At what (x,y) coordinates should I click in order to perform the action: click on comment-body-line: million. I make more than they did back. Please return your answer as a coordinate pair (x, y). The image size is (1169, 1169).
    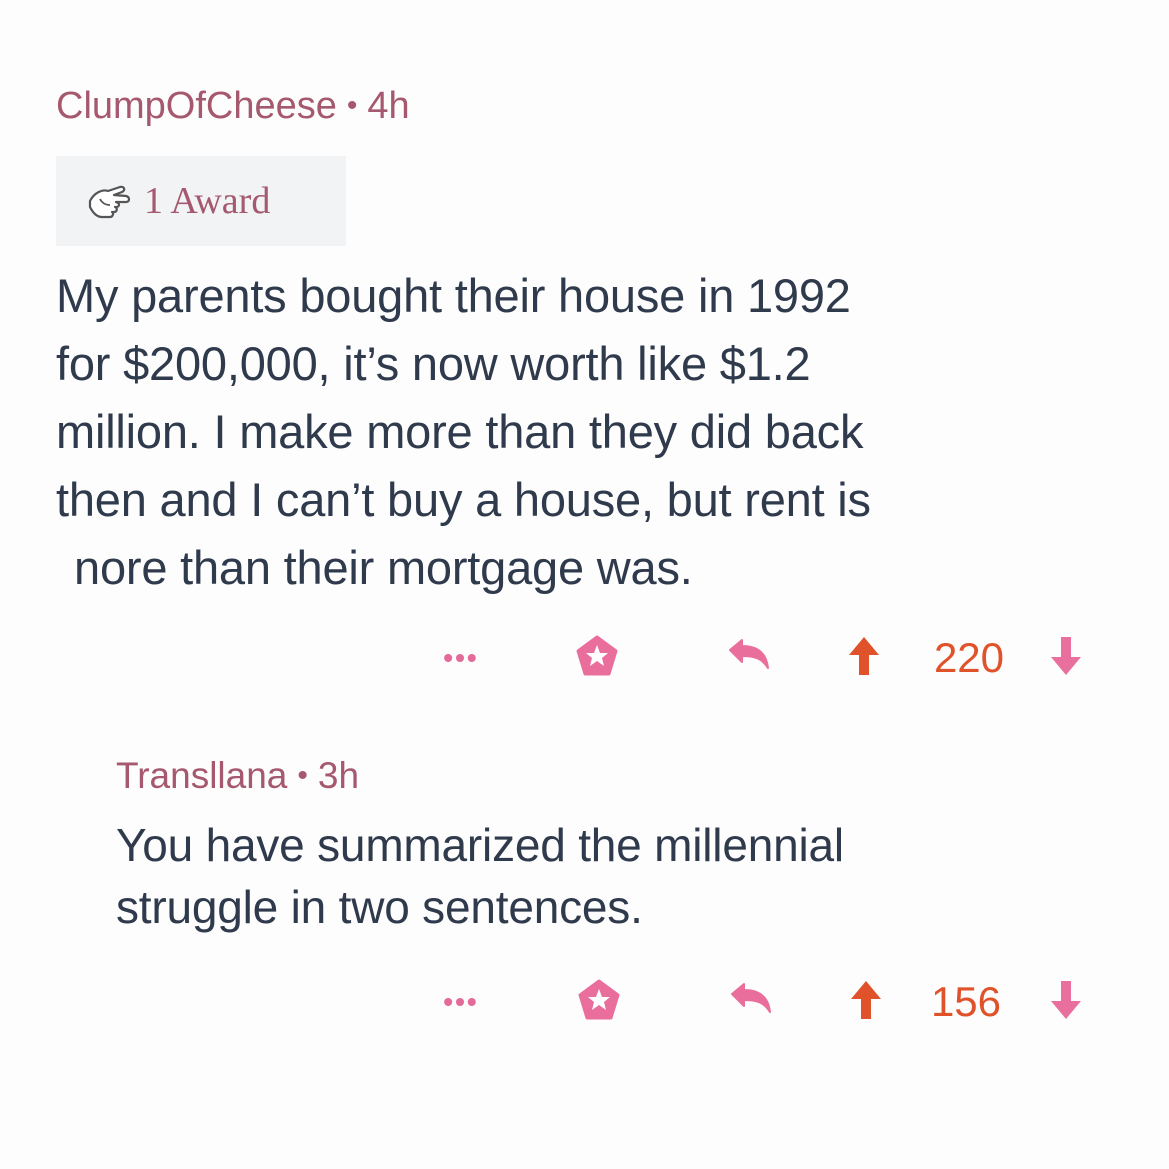
    Looking at the image, I should click on (460, 431).